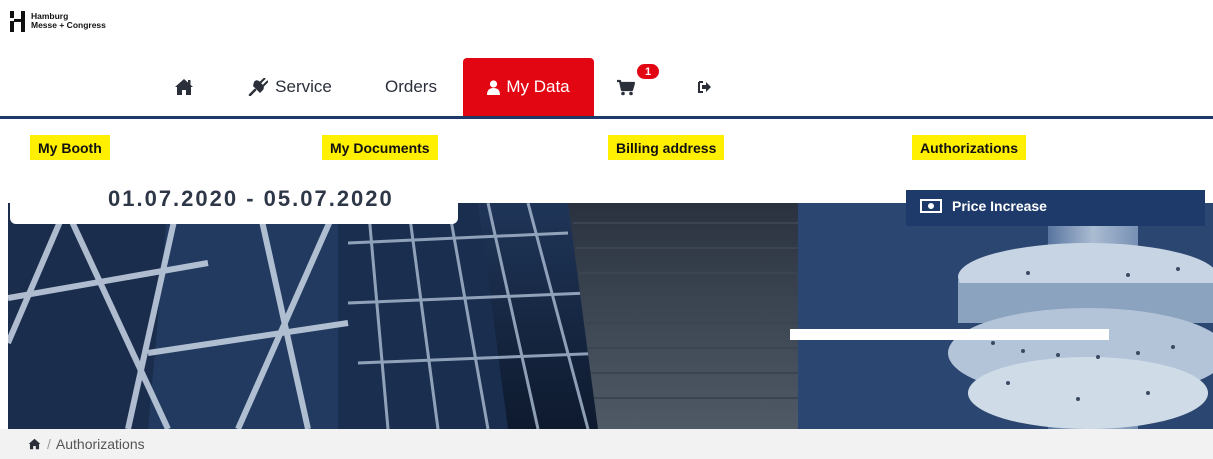 The width and height of the screenshot is (1213, 459). Describe the element at coordinates (606, 87) in the screenshot. I see `main-nav: Service Orders My Data` at that location.